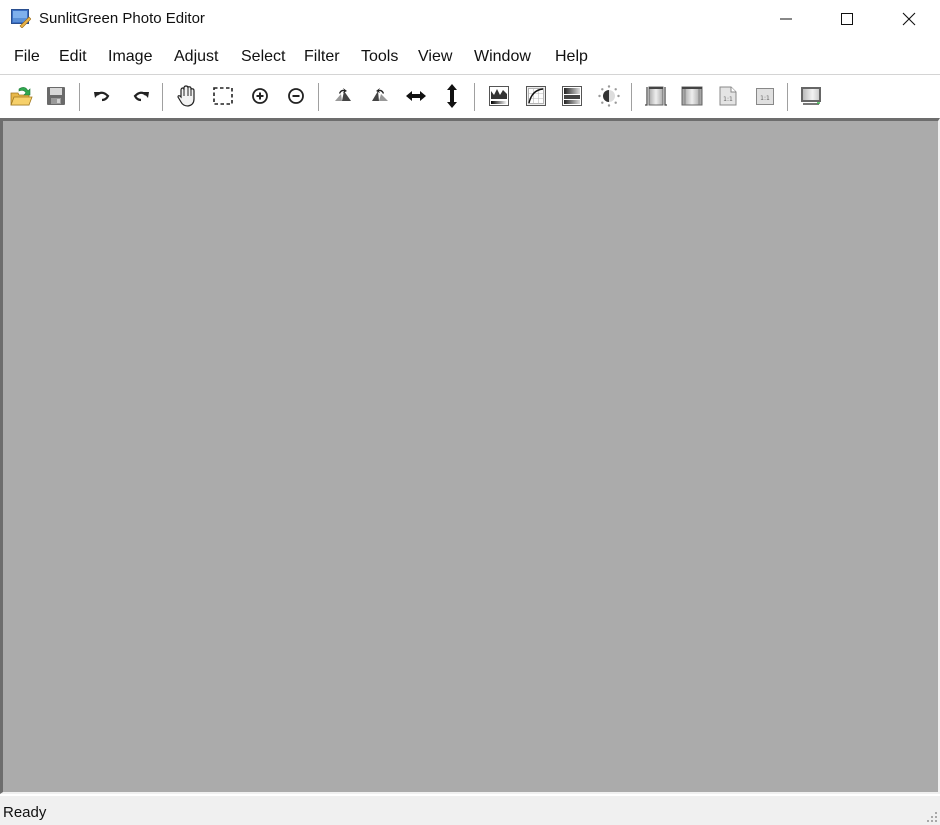 This screenshot has height=825, width=940. I want to click on pan-button, so click(187, 96).